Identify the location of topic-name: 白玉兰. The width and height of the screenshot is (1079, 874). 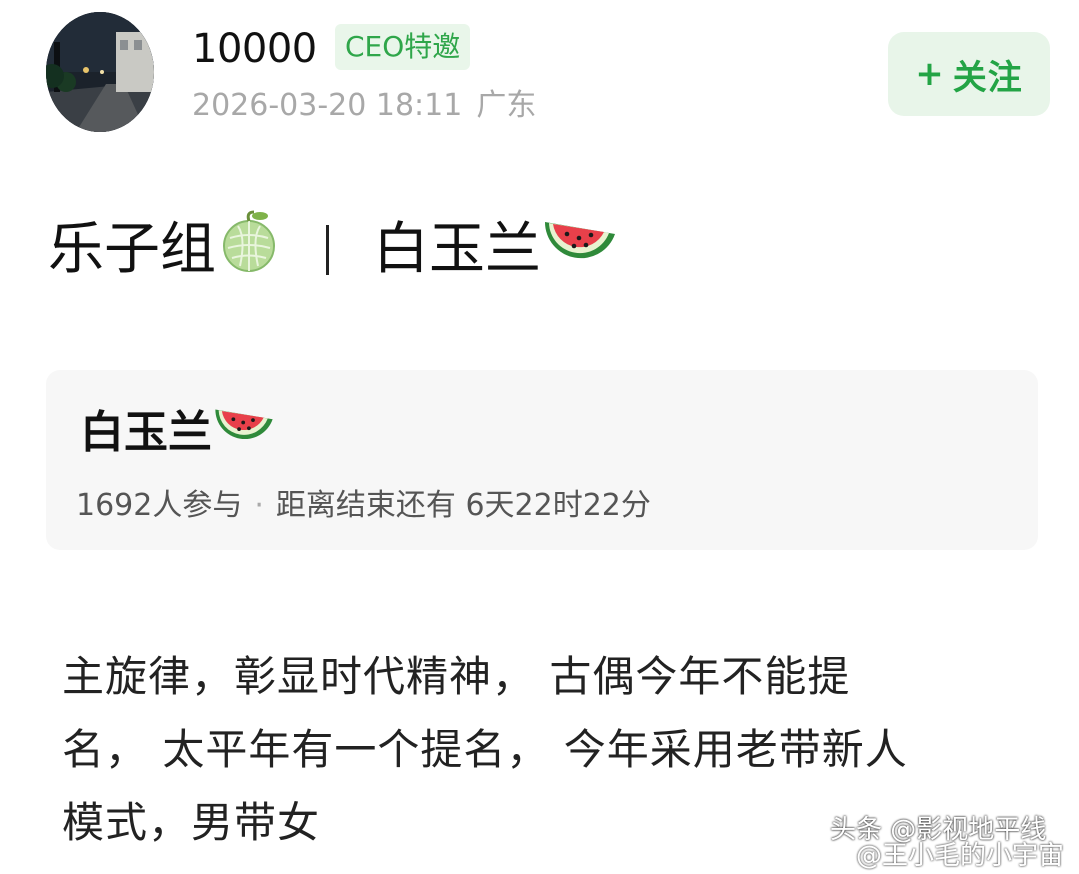
(178, 433).